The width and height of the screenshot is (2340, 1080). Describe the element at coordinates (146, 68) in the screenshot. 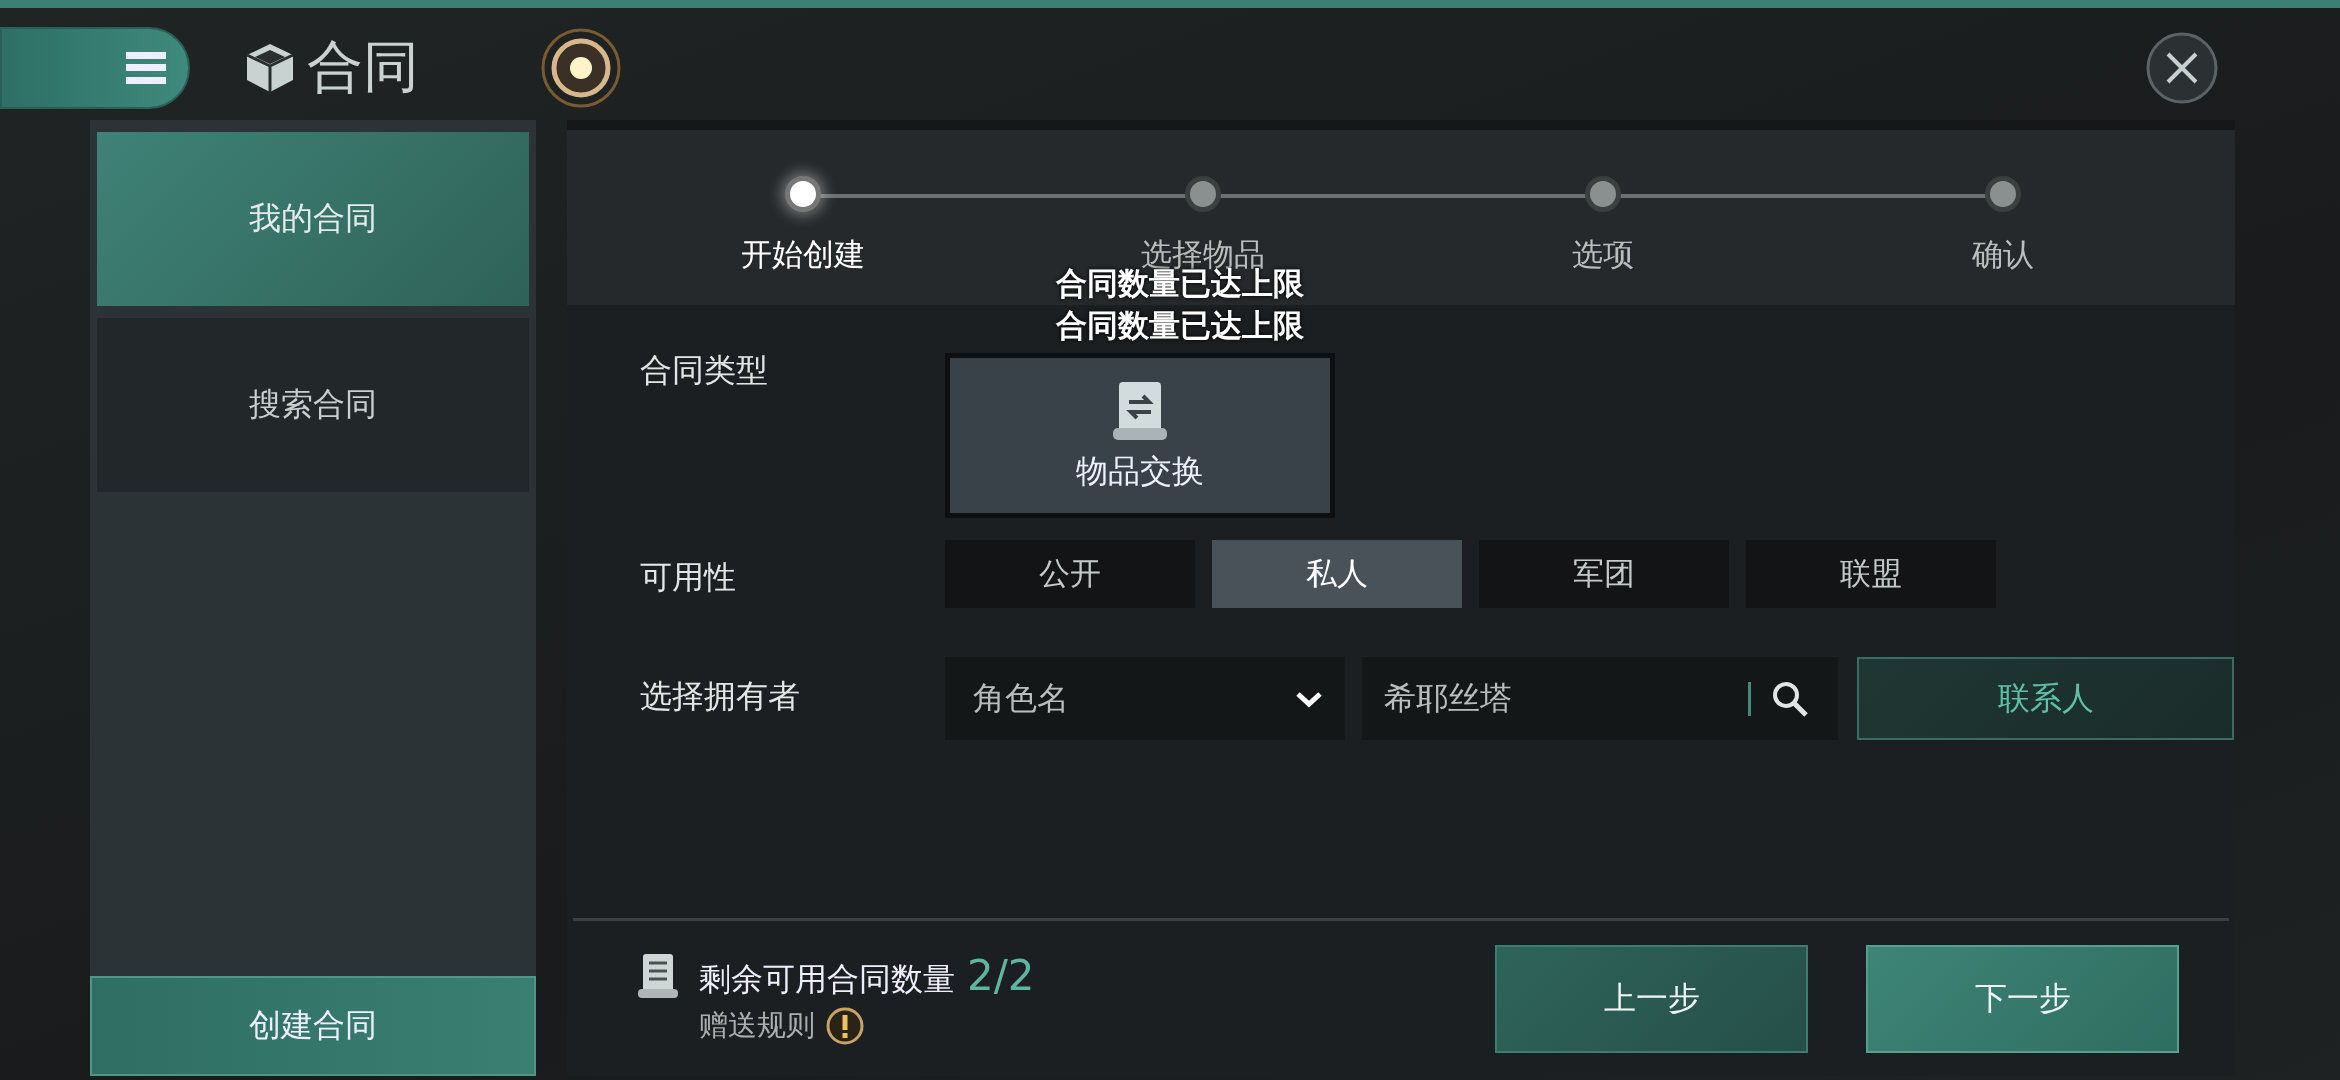

I see `menu-icon` at that location.